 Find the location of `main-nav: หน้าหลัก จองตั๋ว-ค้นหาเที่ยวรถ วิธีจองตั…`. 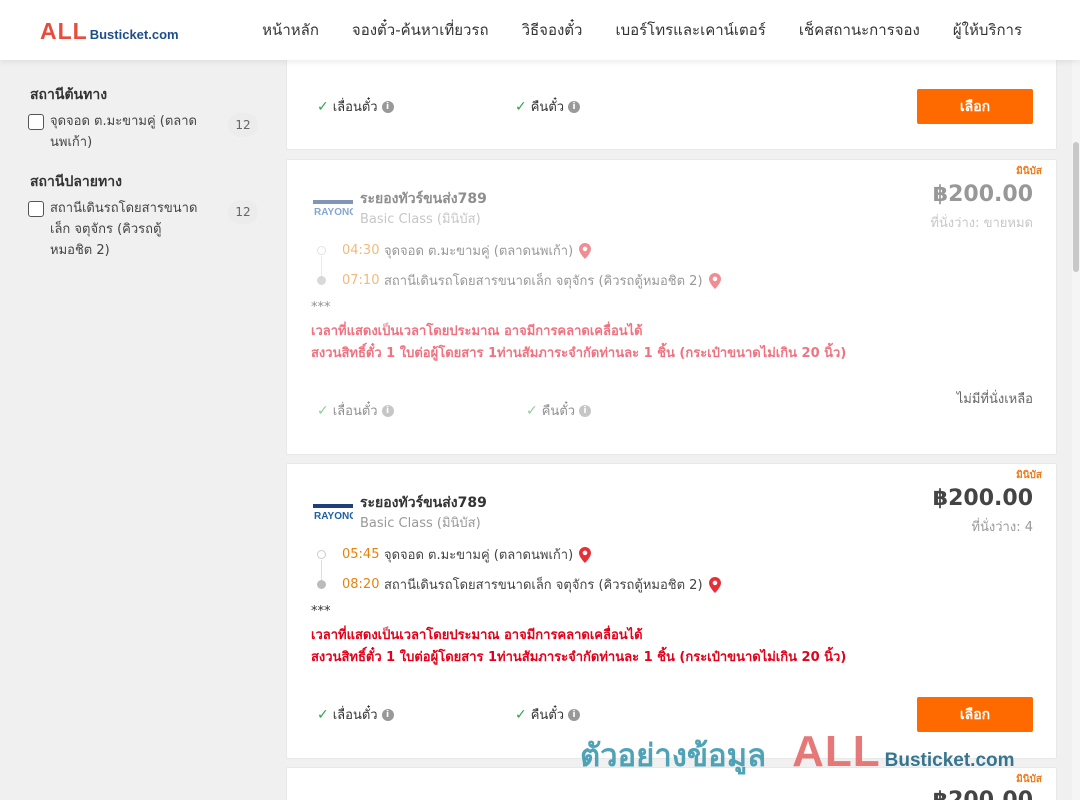

main-nav: หน้าหลัก จองตั๋ว-ค้นหาเที่ยวรถ วิธีจองตั… is located at coordinates (642, 30).